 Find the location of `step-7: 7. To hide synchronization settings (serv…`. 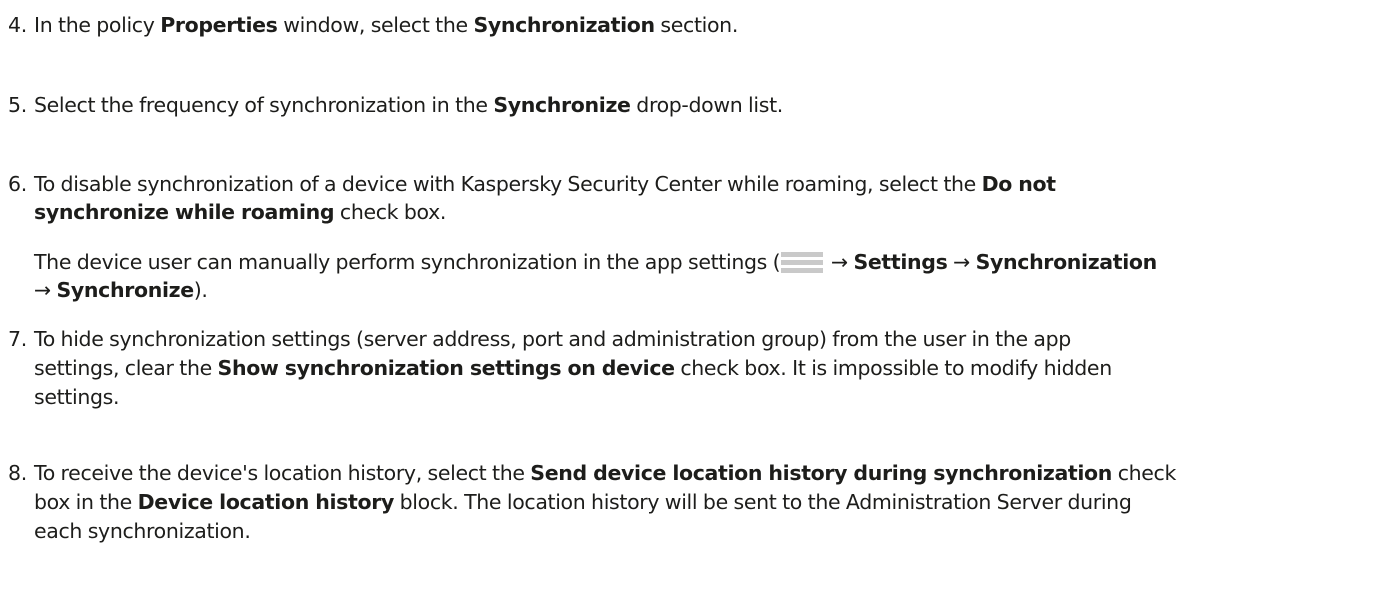

step-7: 7. To hide synchronization settings (serv… is located at coordinates (702, 368).